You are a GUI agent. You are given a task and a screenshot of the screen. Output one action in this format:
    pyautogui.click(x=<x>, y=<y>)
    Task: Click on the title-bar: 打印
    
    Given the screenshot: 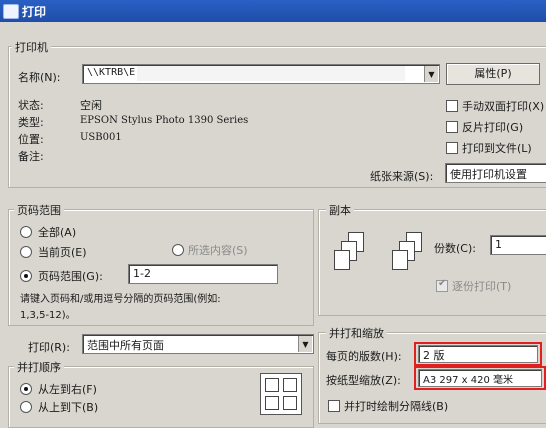 What is the action you would take?
    pyautogui.click(x=273, y=11)
    